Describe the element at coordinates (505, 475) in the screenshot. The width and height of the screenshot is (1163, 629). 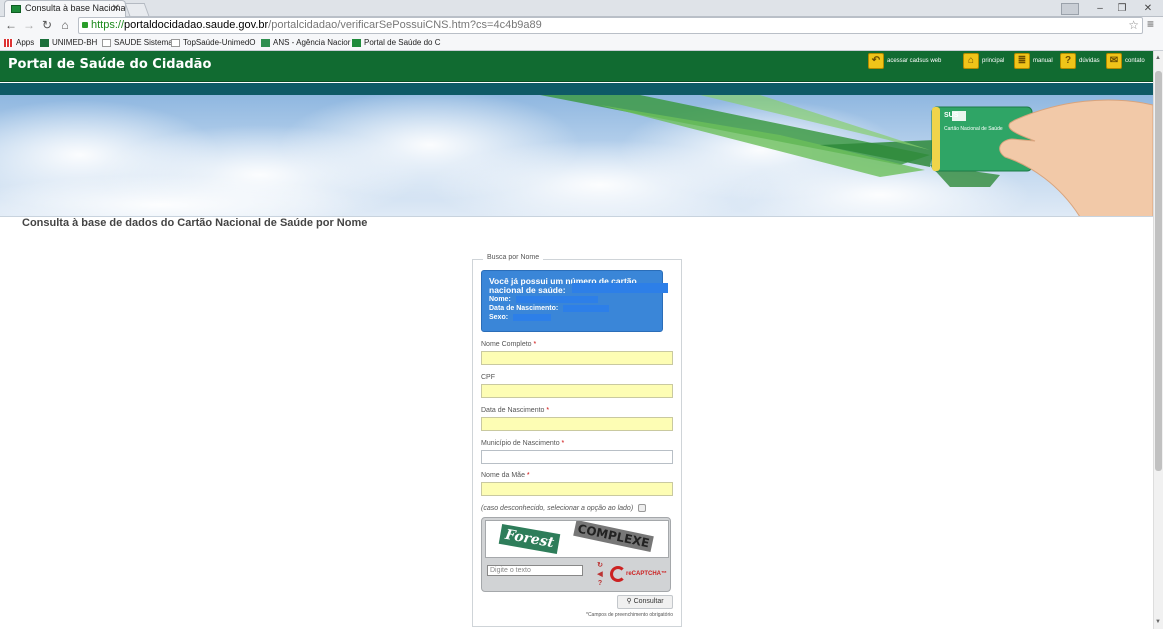
I see `mae-label: Nome da Mãe *` at that location.